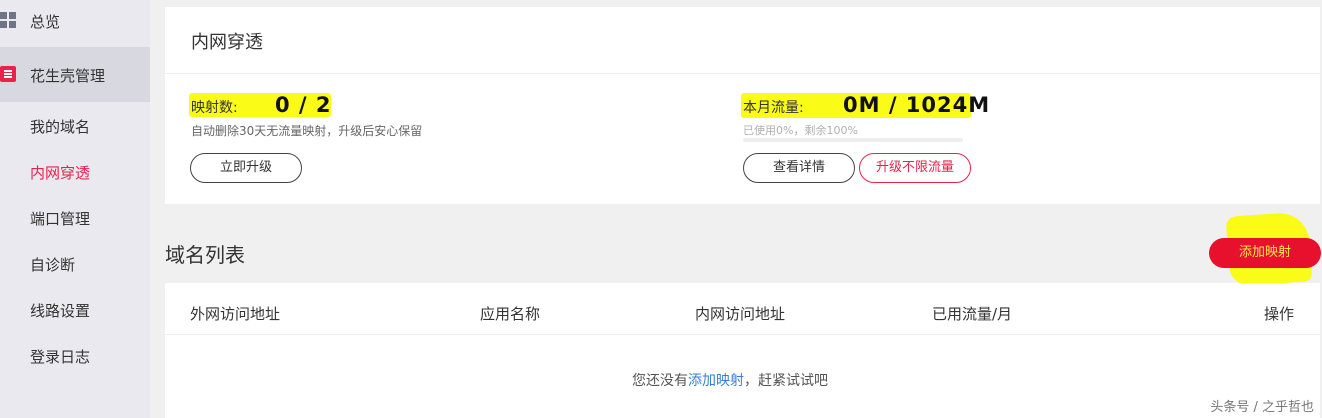  What do you see at coordinates (307, 131) in the screenshot?
I see `mapping-hint: 自动删除30天无流量映射，升级后安心保留` at bounding box center [307, 131].